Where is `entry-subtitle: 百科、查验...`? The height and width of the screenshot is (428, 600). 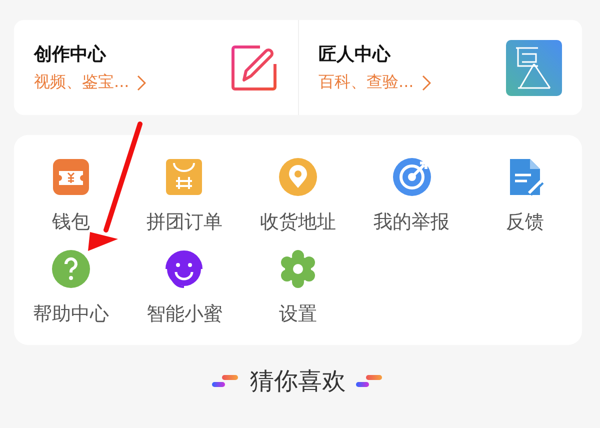 entry-subtitle: 百科、查验... is located at coordinates (366, 82).